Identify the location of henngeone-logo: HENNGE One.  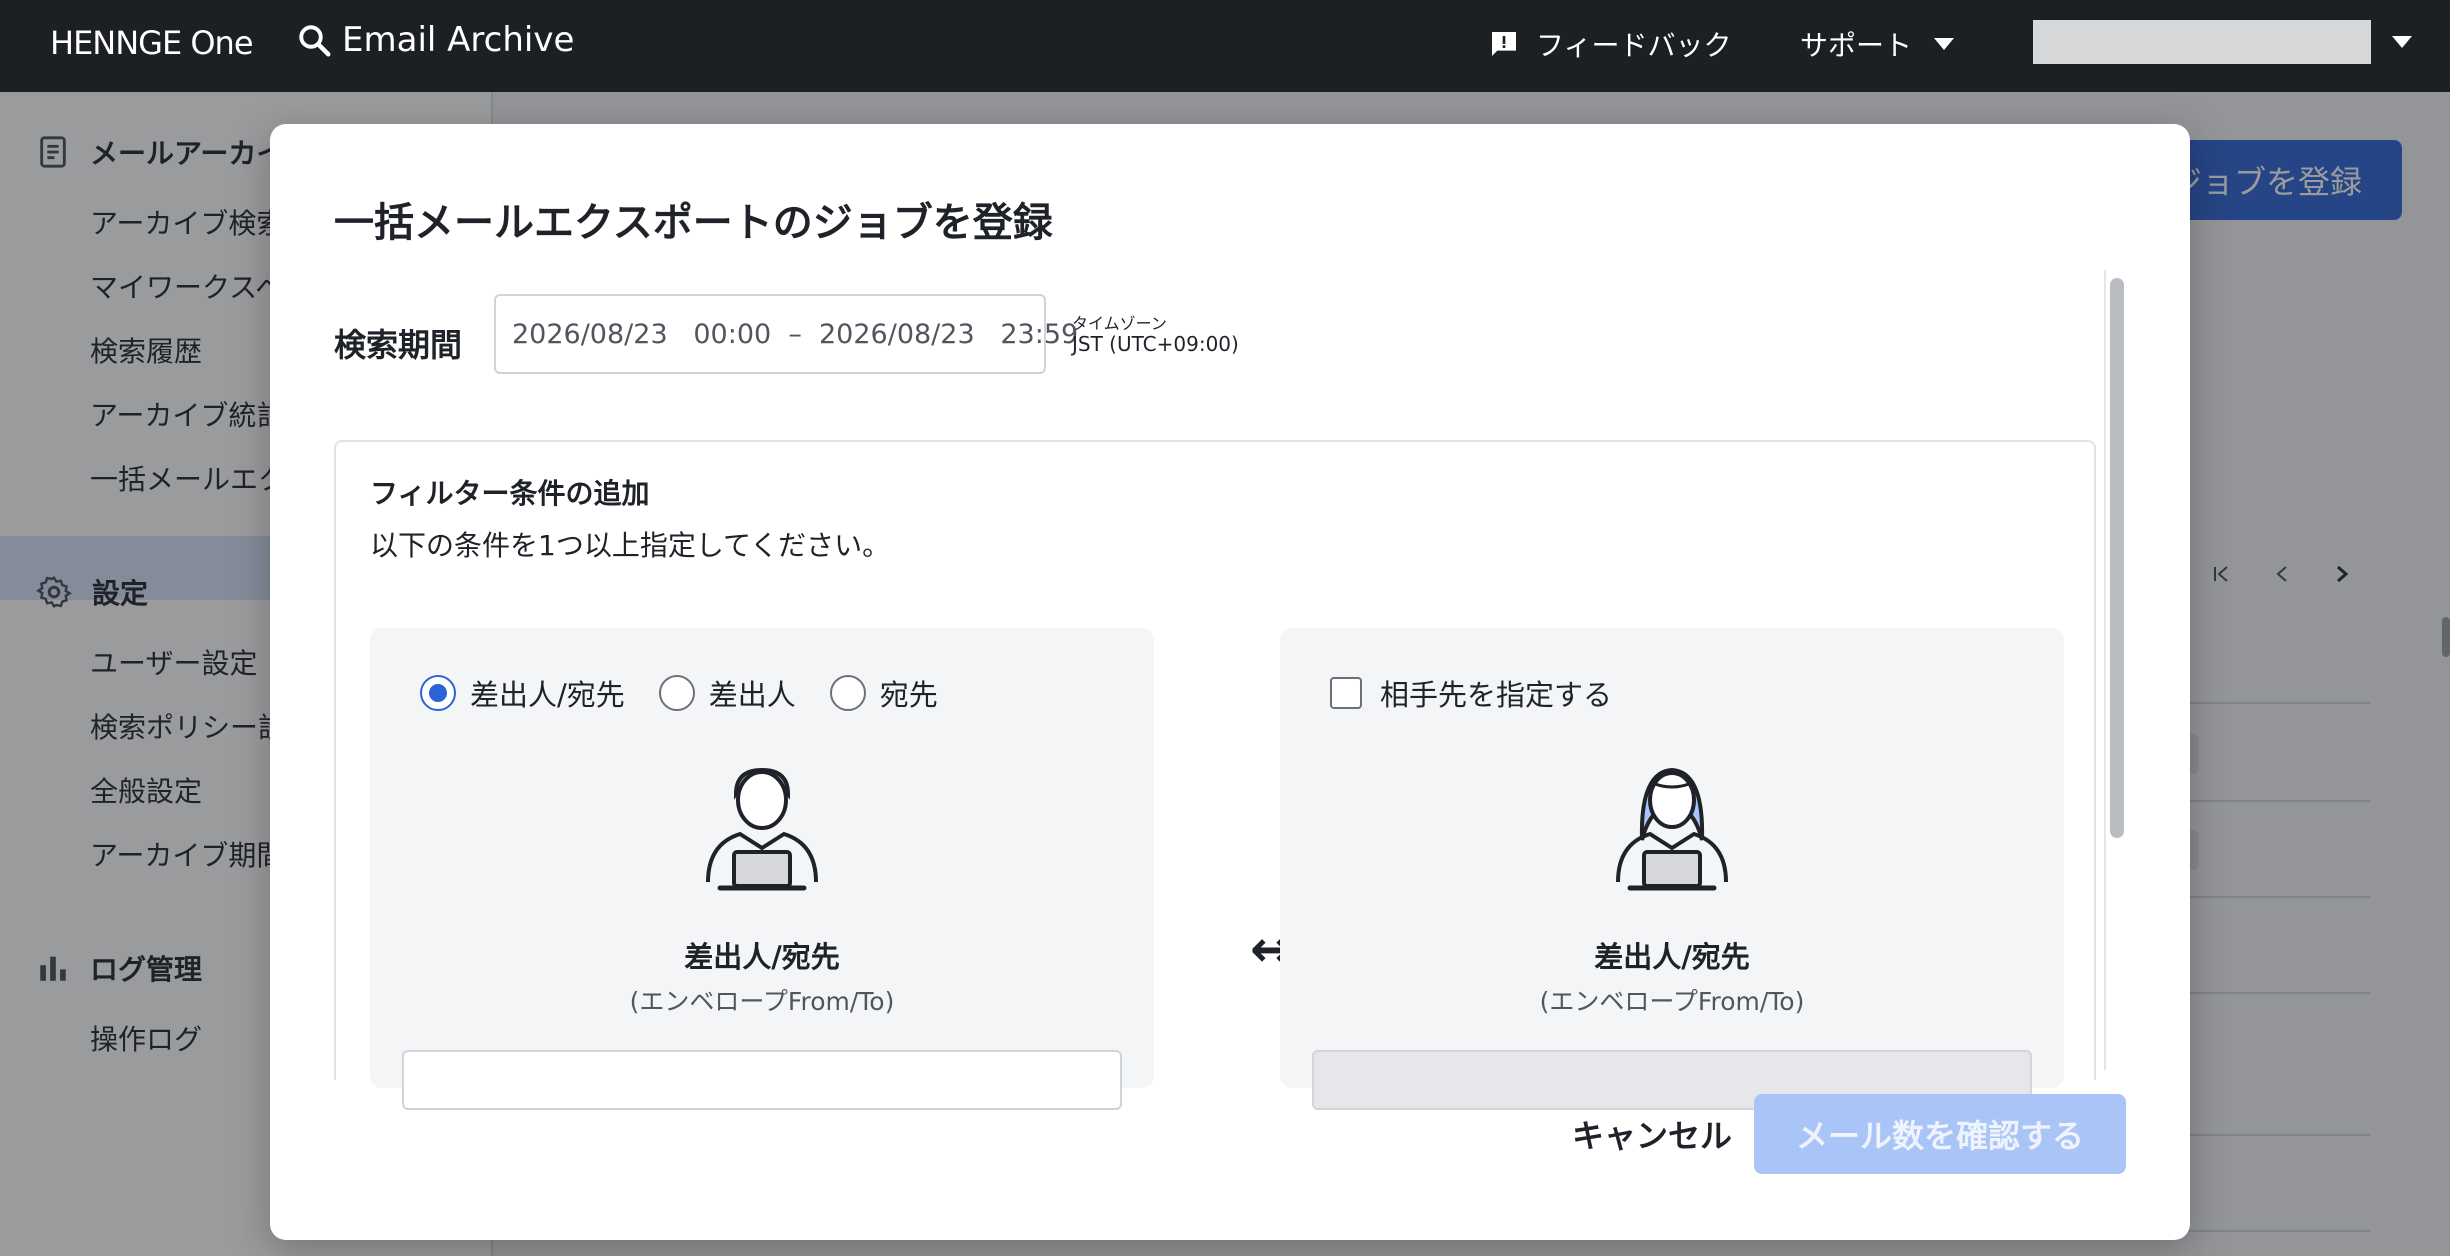
(151, 43).